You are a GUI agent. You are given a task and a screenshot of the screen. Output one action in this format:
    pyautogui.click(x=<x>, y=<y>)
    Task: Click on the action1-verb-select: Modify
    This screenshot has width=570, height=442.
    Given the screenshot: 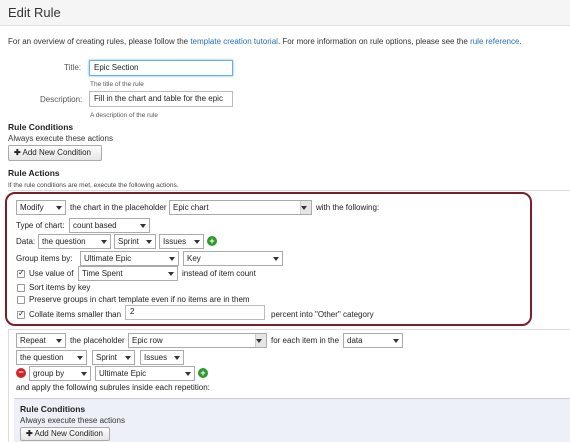 What is the action you would take?
    pyautogui.click(x=41, y=207)
    